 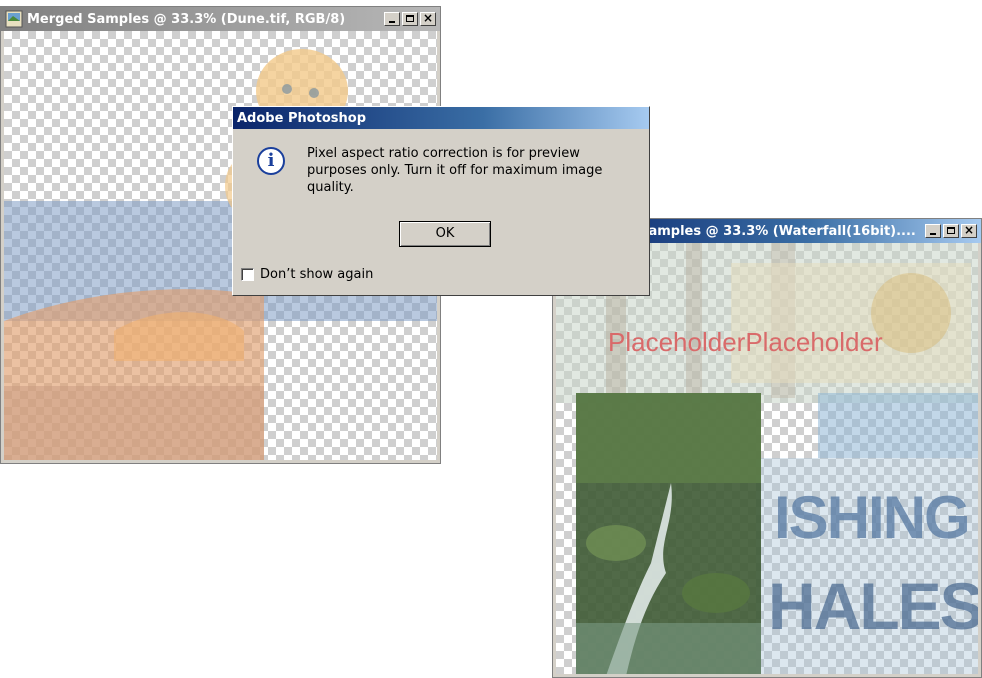 I want to click on info-icon: i, so click(x=271, y=161).